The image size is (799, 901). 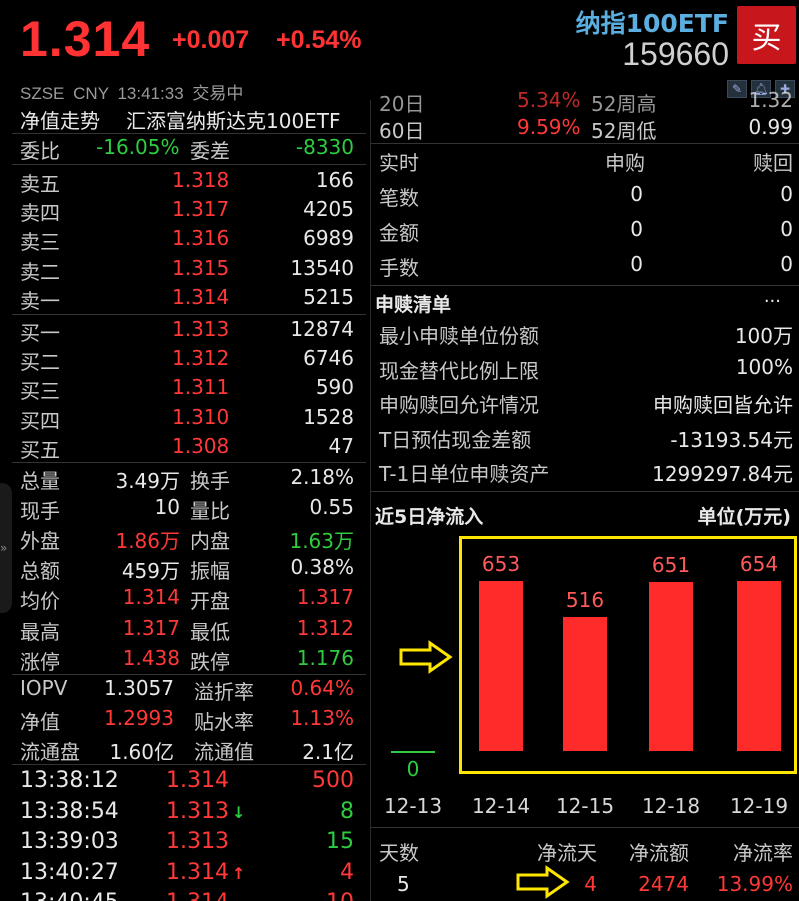 What do you see at coordinates (549, 127) in the screenshot?
I see `period-value: 9.59%` at bounding box center [549, 127].